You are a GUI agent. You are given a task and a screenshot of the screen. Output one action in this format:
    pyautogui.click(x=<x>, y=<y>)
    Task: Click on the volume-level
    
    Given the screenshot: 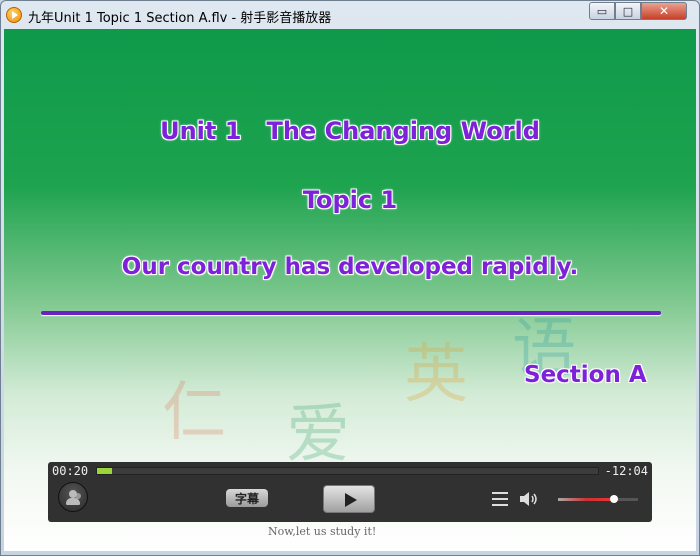 What is the action you would take?
    pyautogui.click(x=586, y=499)
    